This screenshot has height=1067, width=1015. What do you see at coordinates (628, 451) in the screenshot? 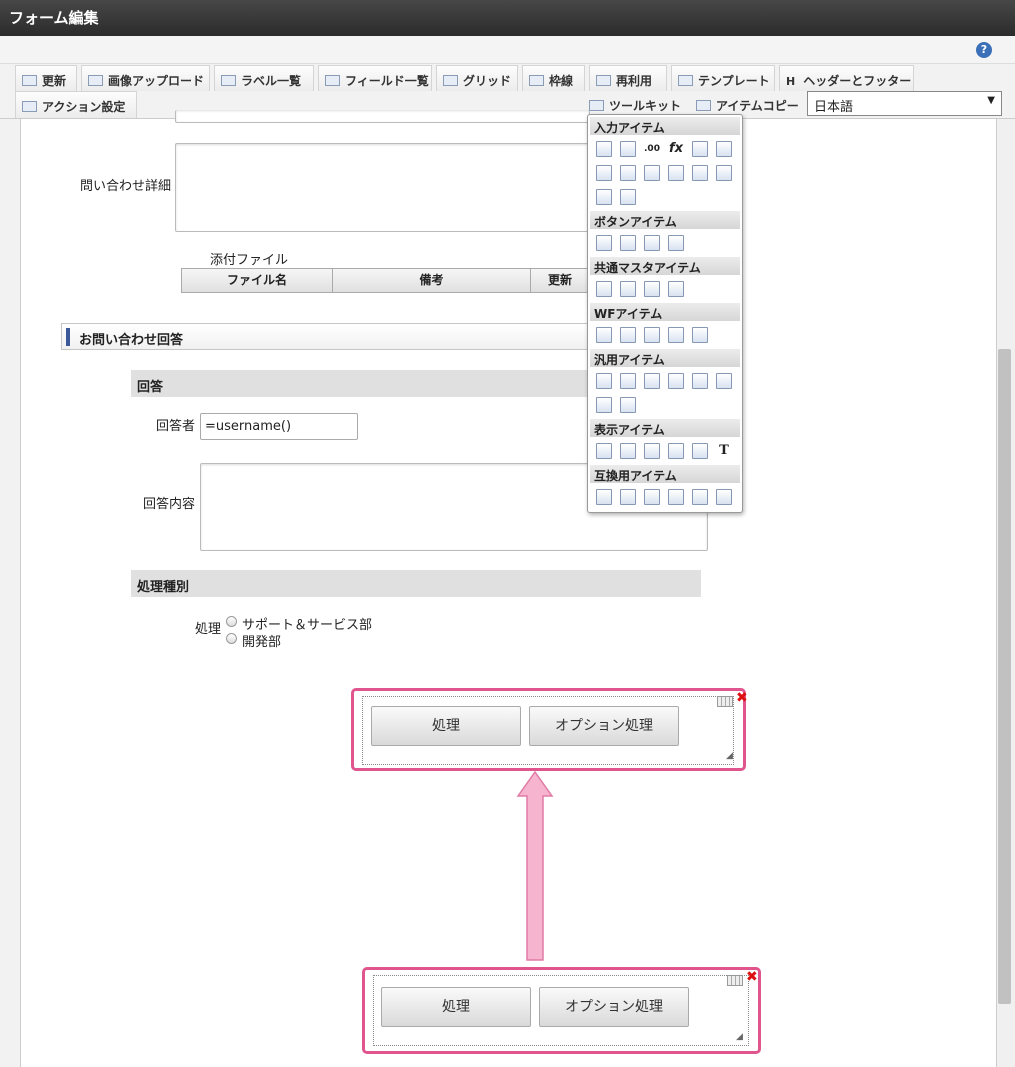
I see `horizontal-line-icon` at bounding box center [628, 451].